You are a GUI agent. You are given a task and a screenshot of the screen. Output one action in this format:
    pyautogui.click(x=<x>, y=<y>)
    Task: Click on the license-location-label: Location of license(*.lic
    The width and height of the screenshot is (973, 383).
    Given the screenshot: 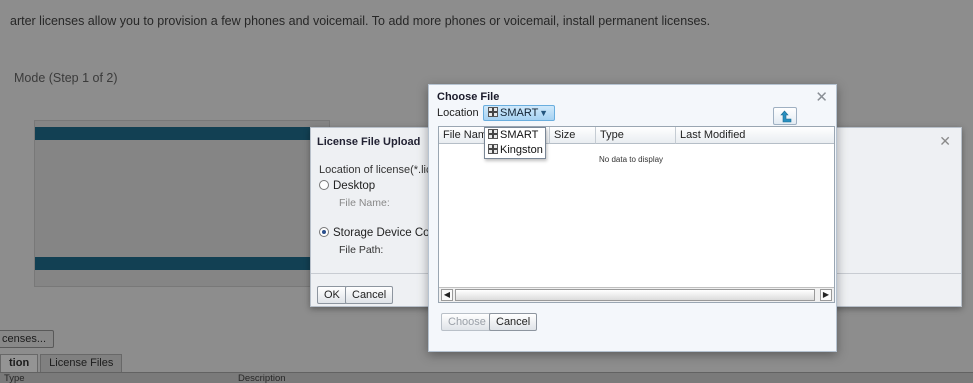 What is the action you would take?
    pyautogui.click(x=375, y=170)
    